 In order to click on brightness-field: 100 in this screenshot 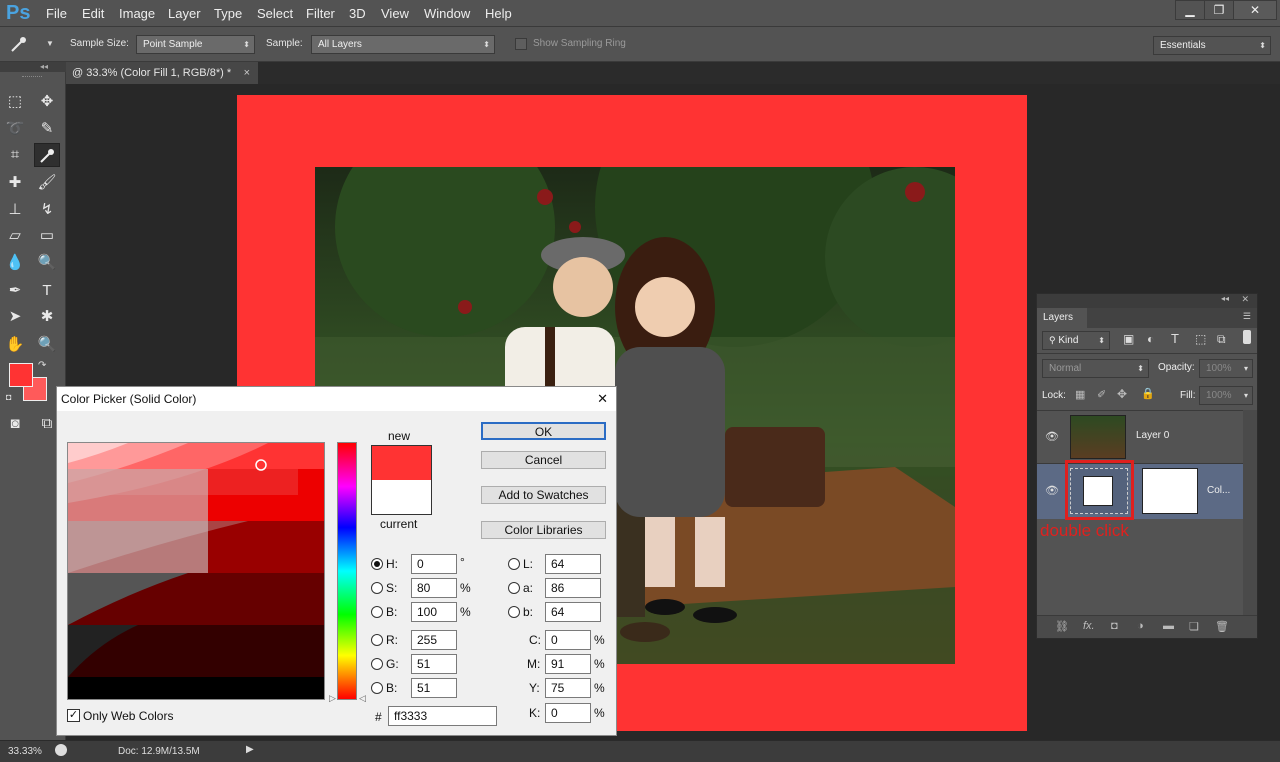, I will do `click(434, 612)`.